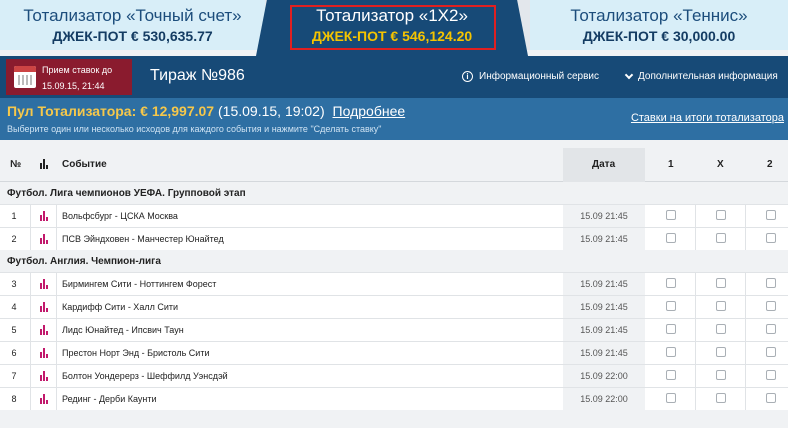 This screenshot has width=788, height=428. Describe the element at coordinates (132, 15) in the screenshot. I see `tab-title: Тотализатор «Точный счет»` at that location.